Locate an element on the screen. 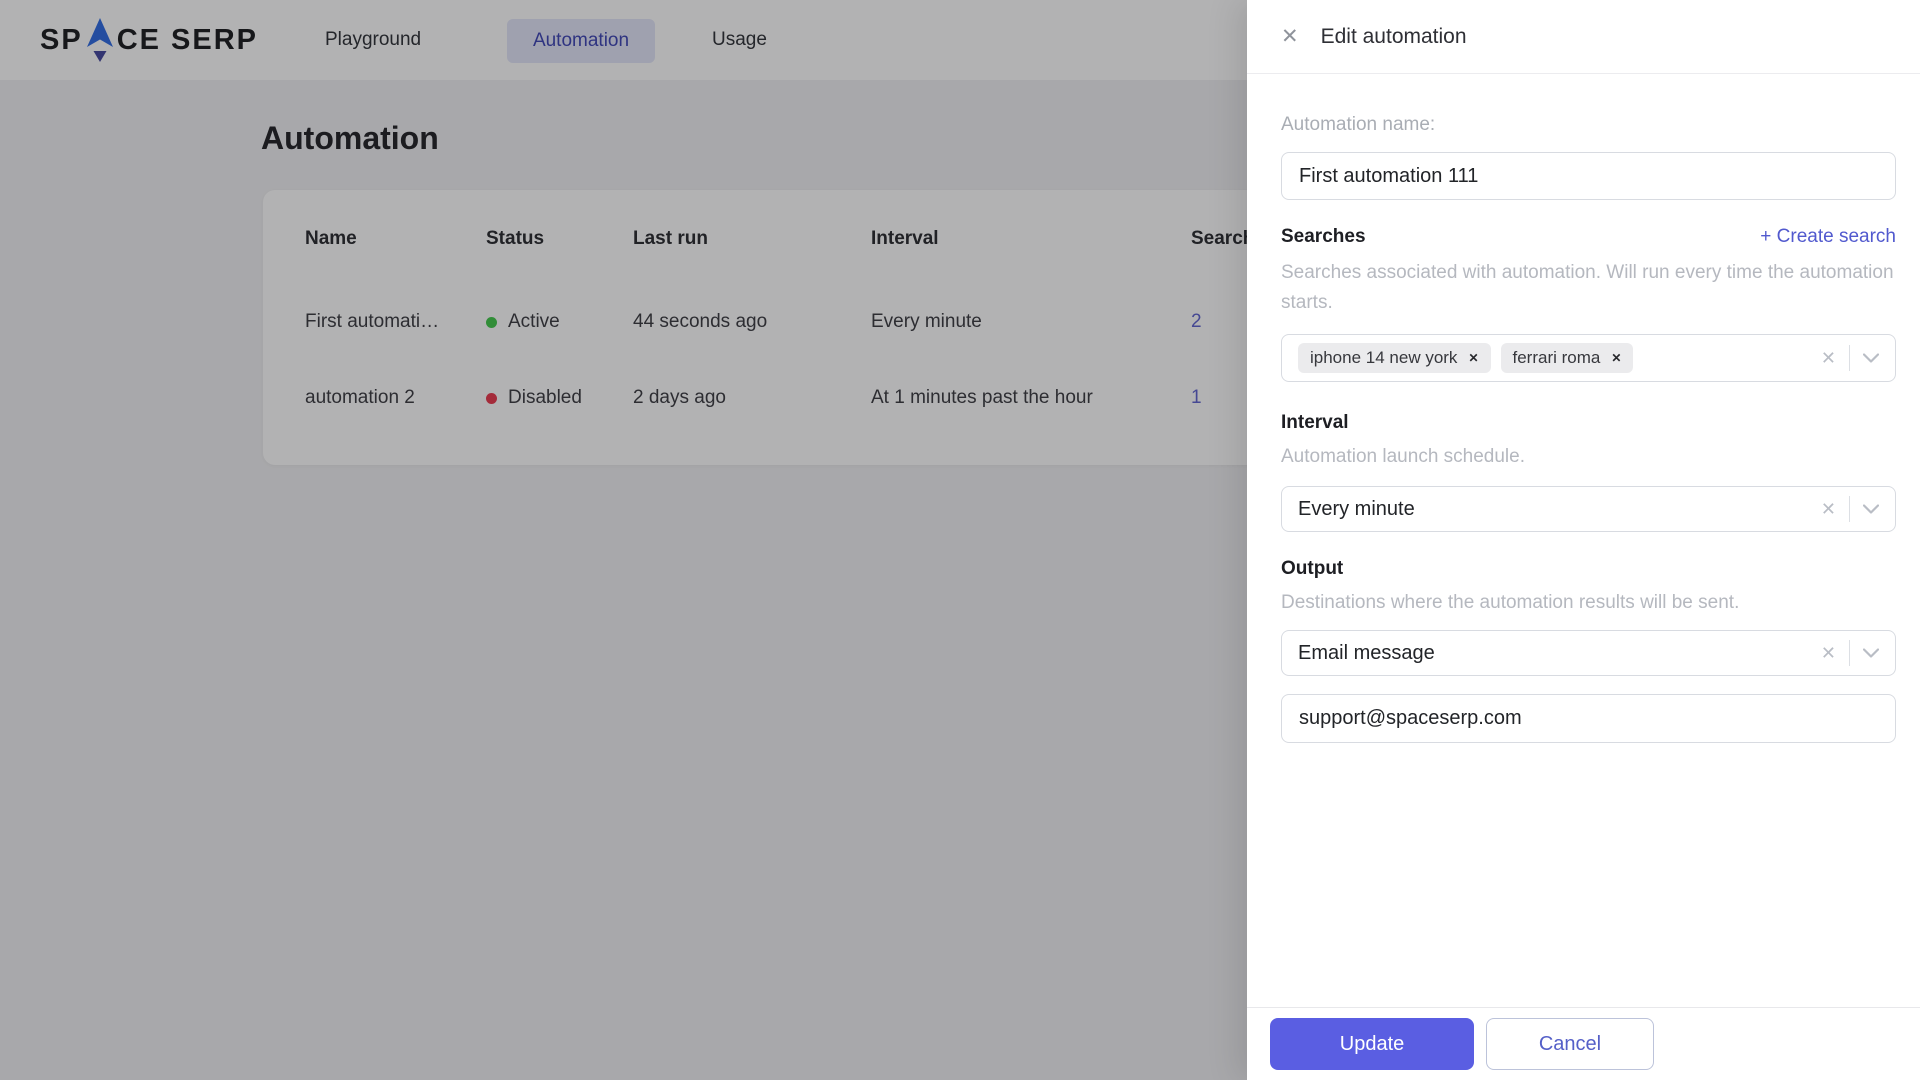  search-tag: ferrari roma ✕ is located at coordinates (1567, 358).